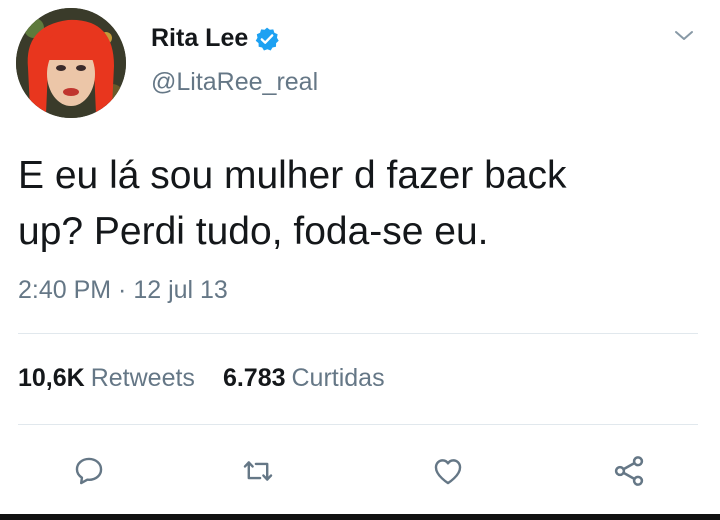 The image size is (720, 520). I want to click on likes-label: Curtidas, so click(338, 378).